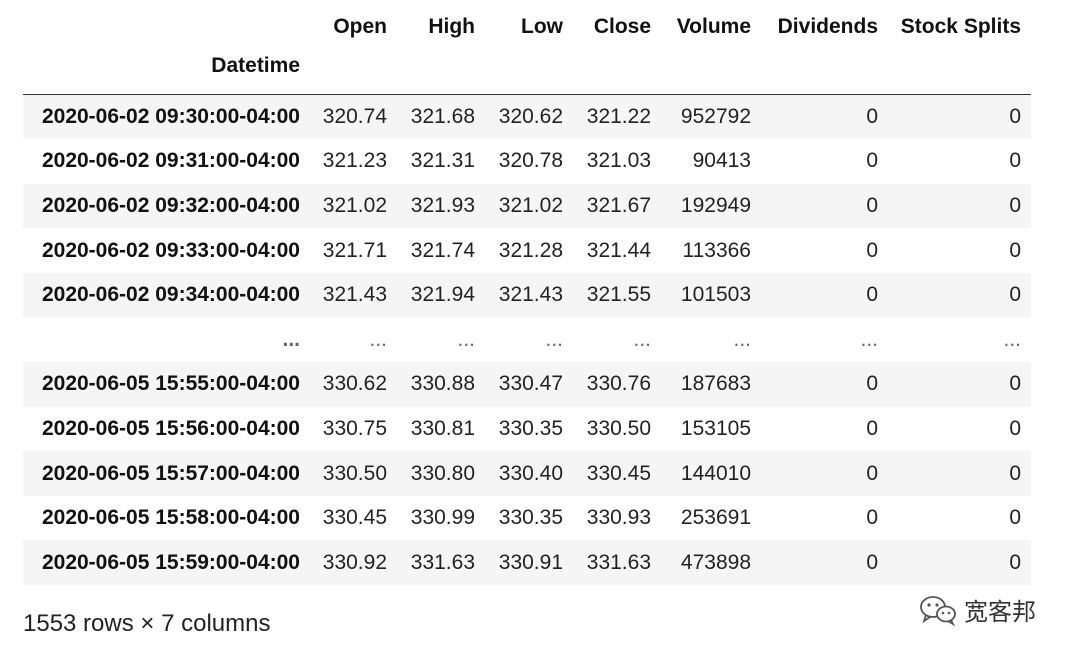  Describe the element at coordinates (721, 161) in the screenshot. I see `table-cell: 90413` at that location.